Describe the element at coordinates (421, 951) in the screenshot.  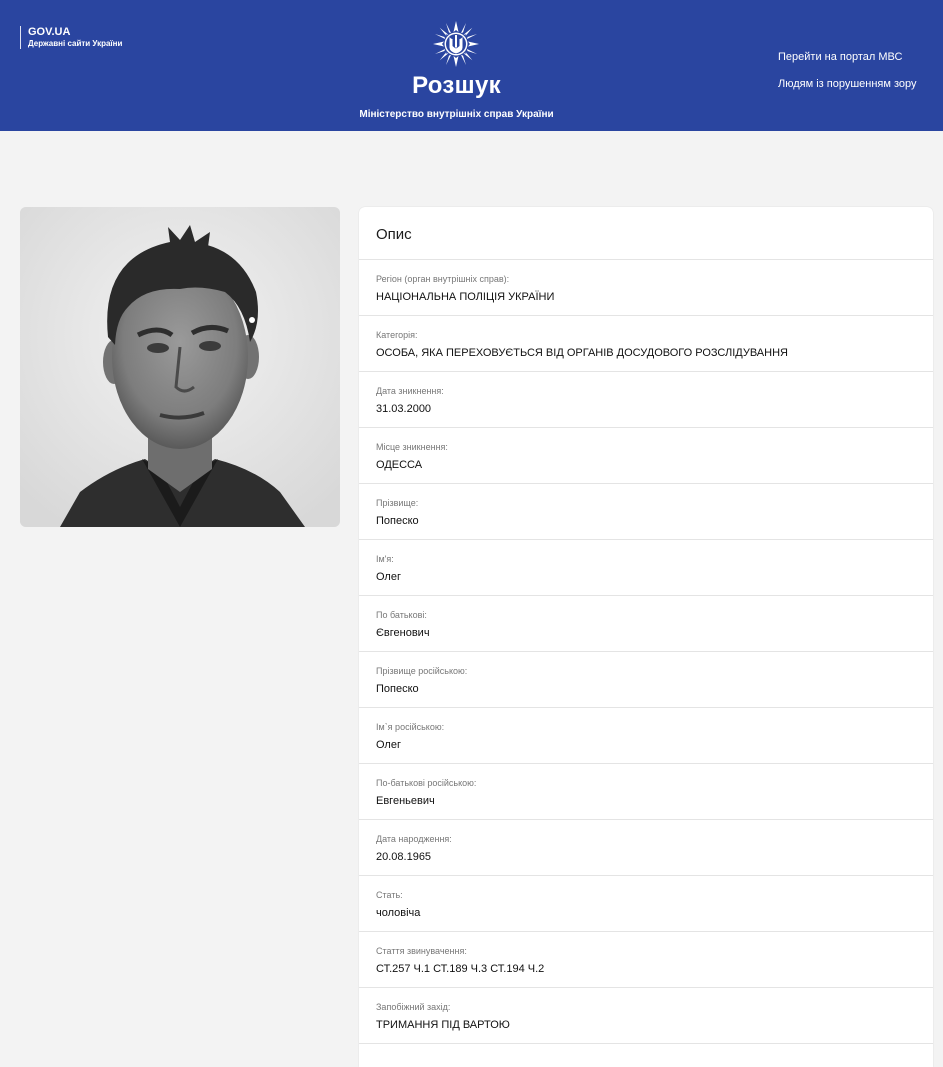
I see `field-label: Стаття звинувачення:` at that location.